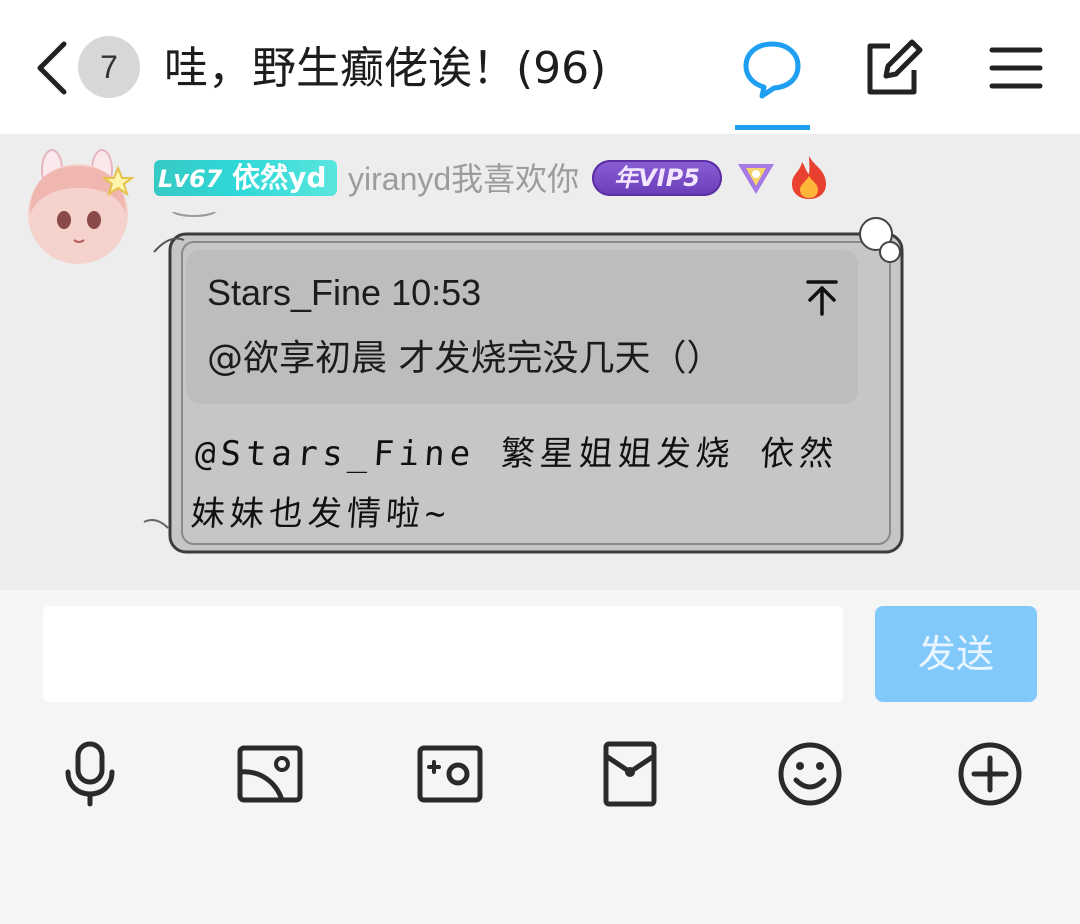 The height and width of the screenshot is (924, 1080). What do you see at coordinates (463, 179) in the screenshot?
I see `sender-username: yiranyd我喜欢你` at bounding box center [463, 179].